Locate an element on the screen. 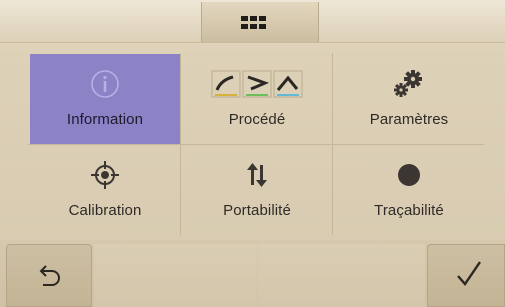 The height and width of the screenshot is (307, 505). menu-item-tracabilite: Traçabilité is located at coordinates (409, 190).